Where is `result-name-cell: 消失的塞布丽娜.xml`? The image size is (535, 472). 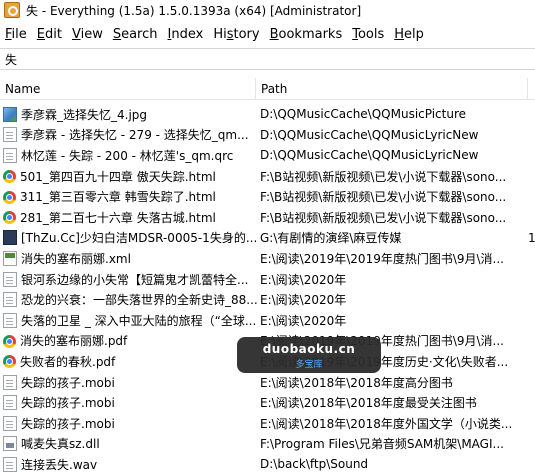
result-name-cell: 消失的塞布丽娜.xml is located at coordinates (129, 258).